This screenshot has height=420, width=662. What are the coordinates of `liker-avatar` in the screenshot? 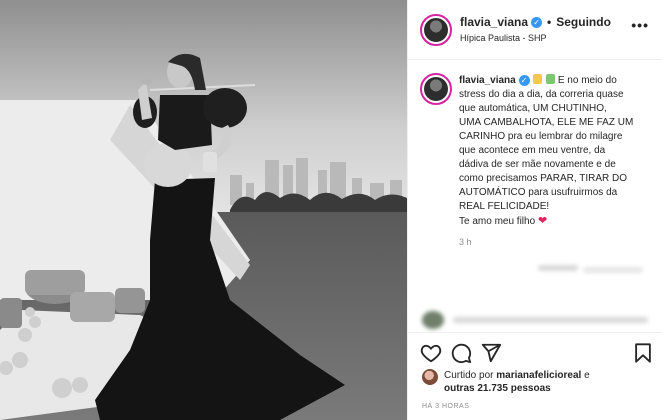 It's located at (430, 377).